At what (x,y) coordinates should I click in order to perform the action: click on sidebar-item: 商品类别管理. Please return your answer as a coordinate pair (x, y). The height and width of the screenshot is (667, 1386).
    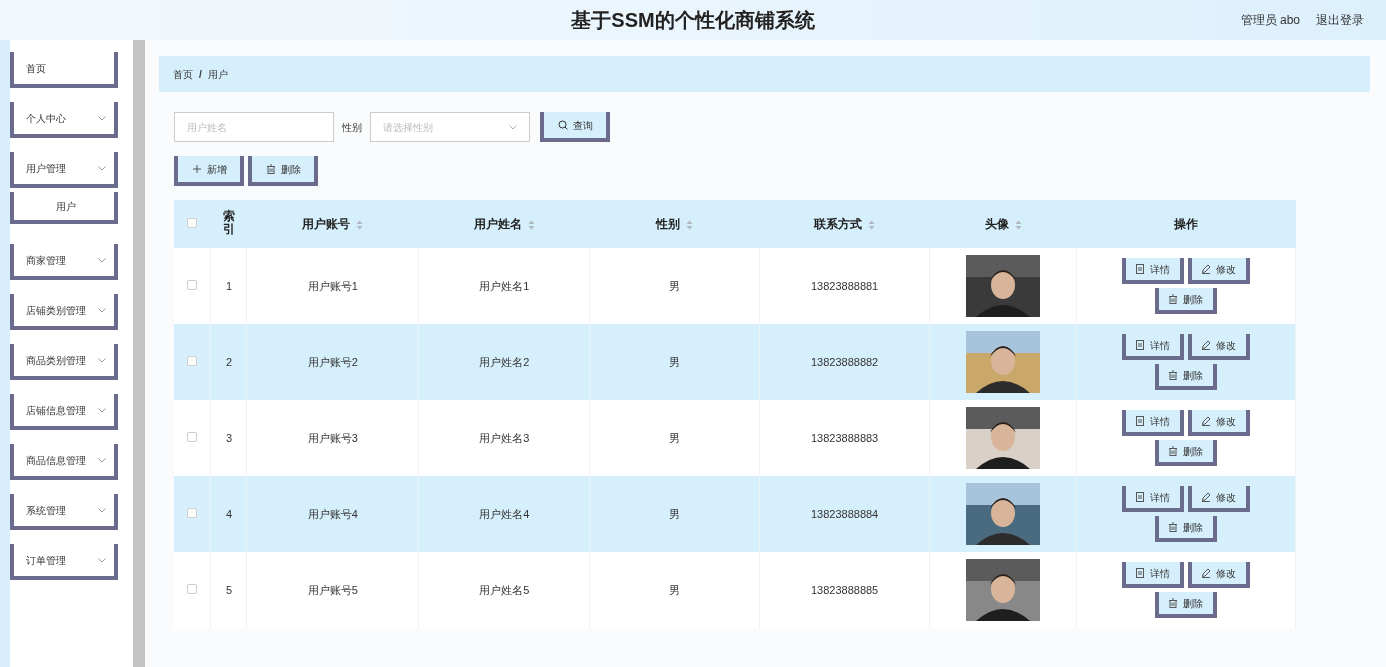
    Looking at the image, I should click on (64, 362).